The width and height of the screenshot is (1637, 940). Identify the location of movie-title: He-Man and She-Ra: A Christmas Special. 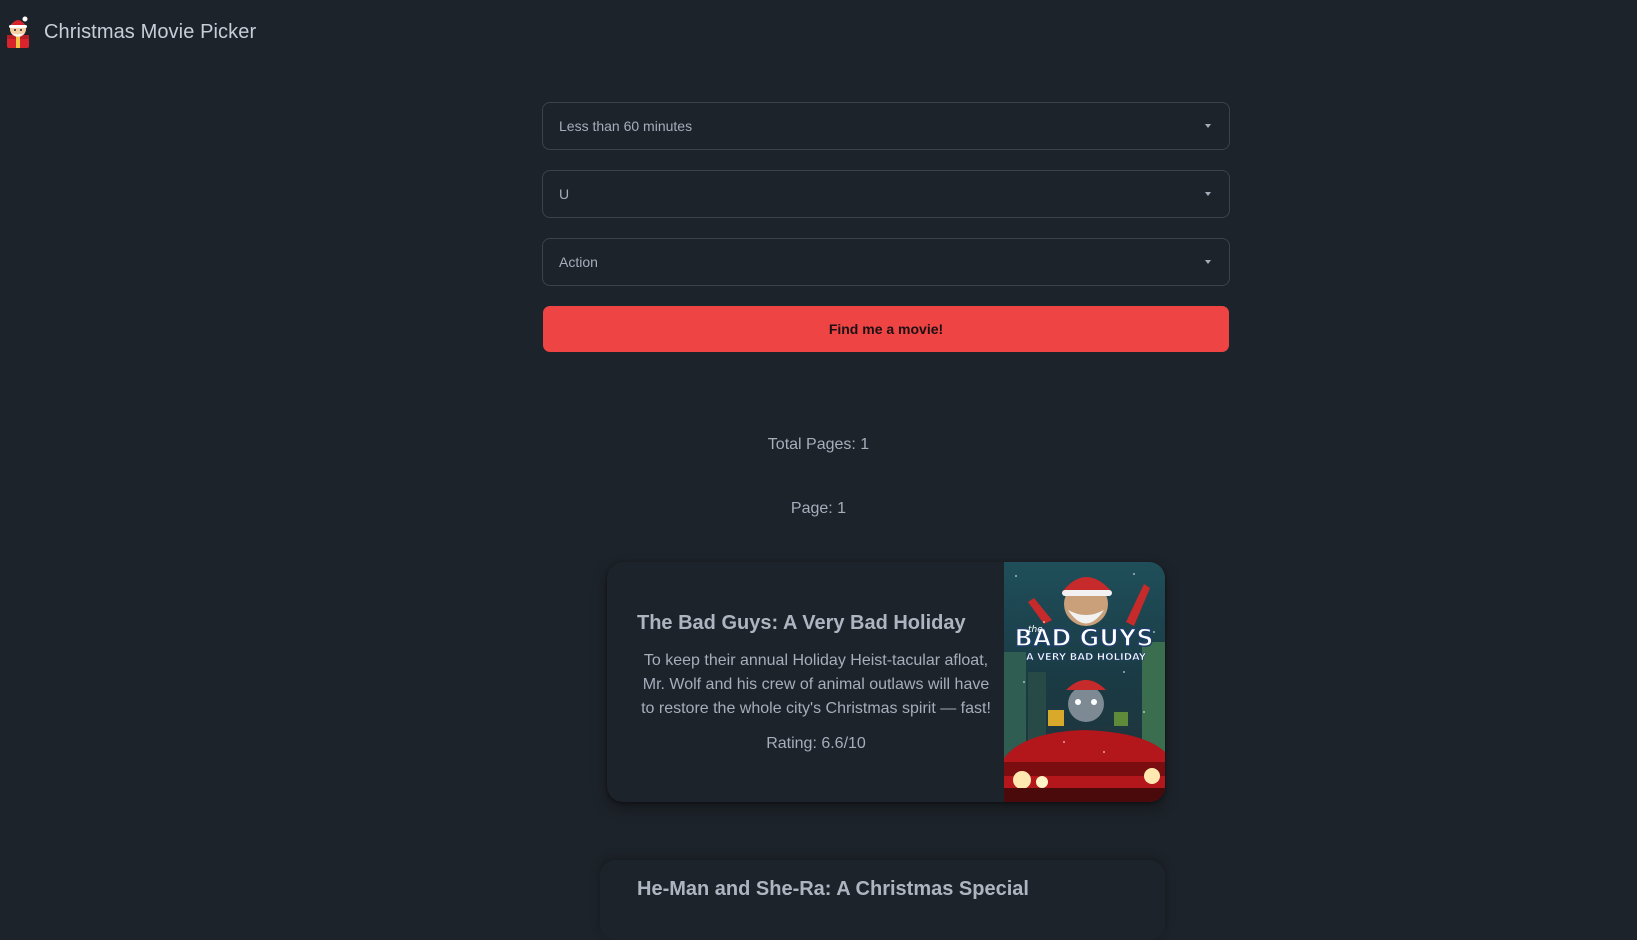
(833, 889).